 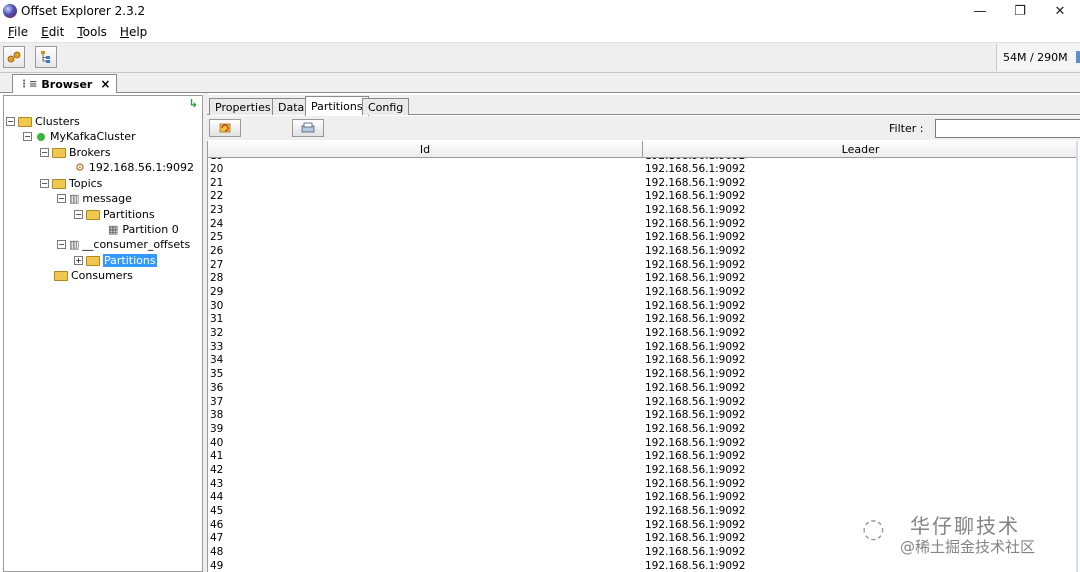 What do you see at coordinates (1078, 57) in the screenshot?
I see `garbage-collect-icon` at bounding box center [1078, 57].